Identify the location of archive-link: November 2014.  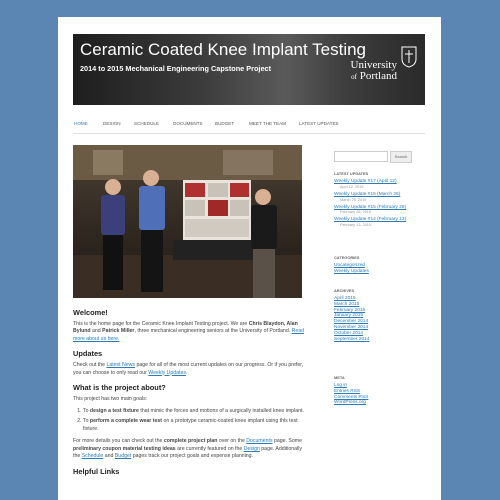
(351, 327).